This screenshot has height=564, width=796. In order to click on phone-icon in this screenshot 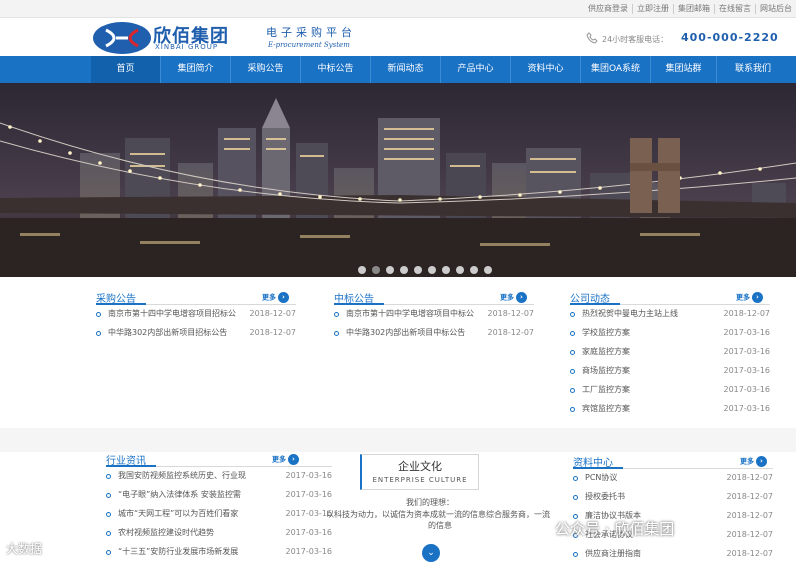, I will do `click(592, 38)`.